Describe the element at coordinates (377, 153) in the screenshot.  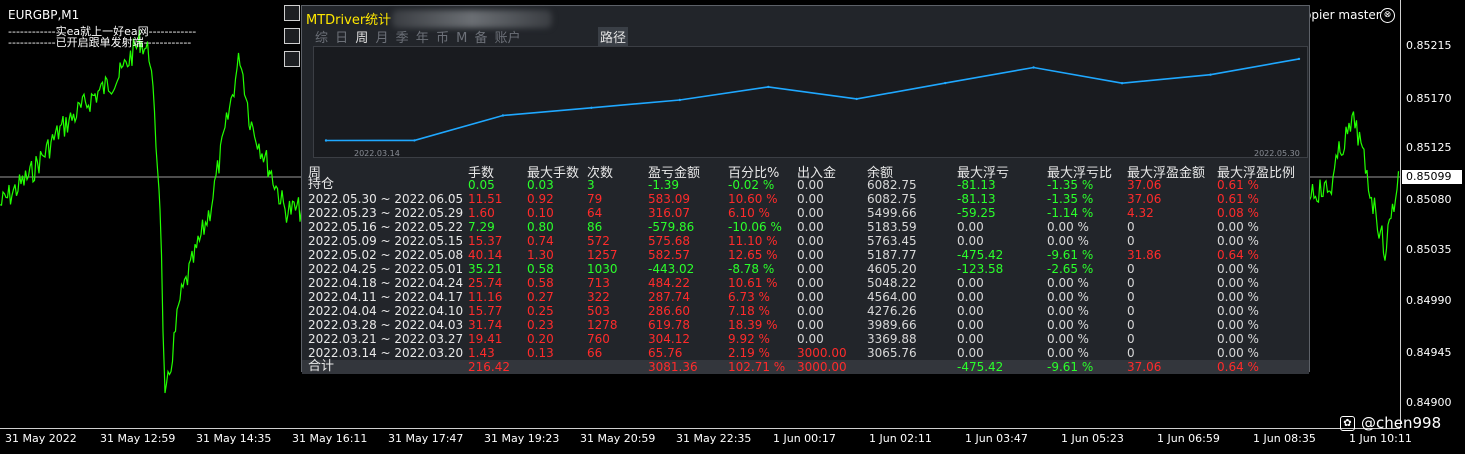
I see `equity-start-date: 2022.03.14` at that location.